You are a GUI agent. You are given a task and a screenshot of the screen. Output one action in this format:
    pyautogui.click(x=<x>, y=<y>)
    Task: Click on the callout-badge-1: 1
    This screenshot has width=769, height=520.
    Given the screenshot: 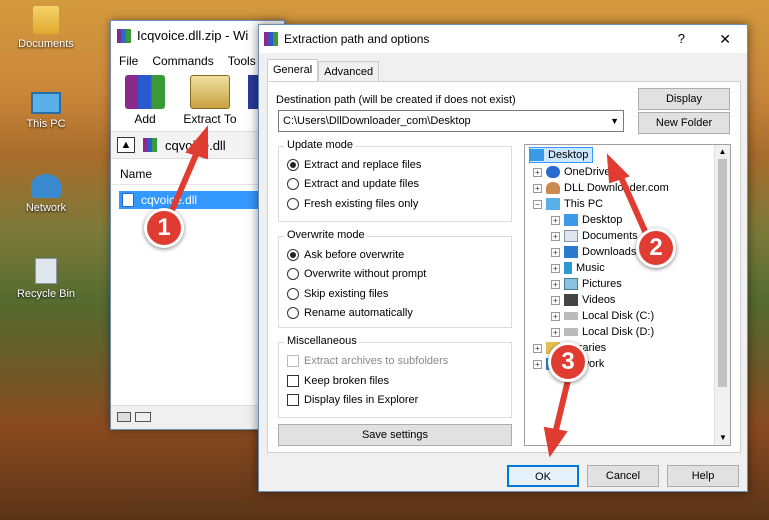 What is the action you would take?
    pyautogui.click(x=164, y=228)
    